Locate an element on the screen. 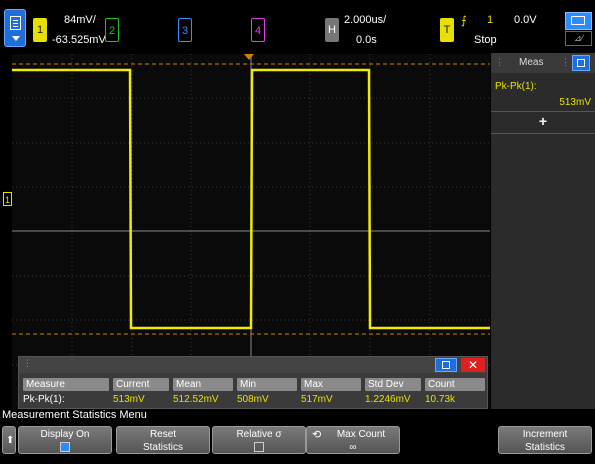 The width and height of the screenshot is (595, 464). softkey-label: Max Count is located at coordinates (361, 434).